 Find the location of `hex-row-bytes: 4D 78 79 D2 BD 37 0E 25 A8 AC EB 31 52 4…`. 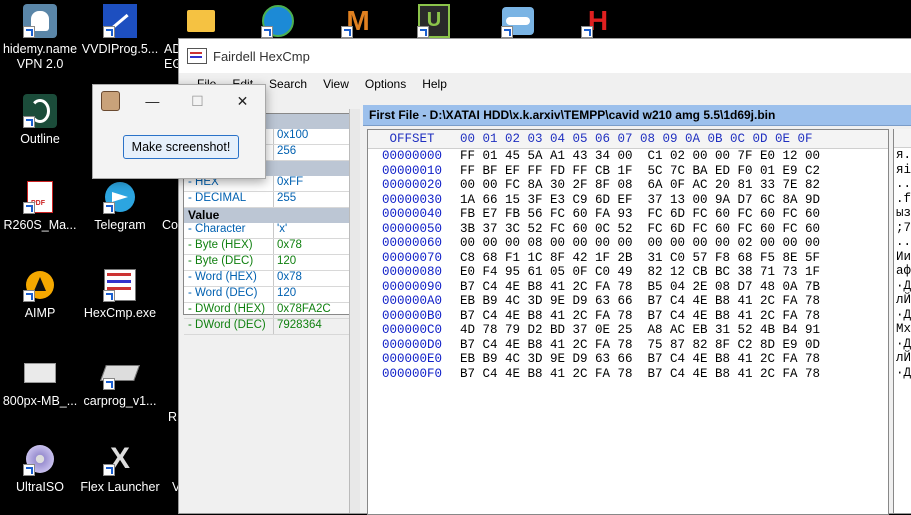

hex-row-bytes: 4D 78 79 D2 BD 37 0E 25 A8 AC EB 31 52 4… is located at coordinates (640, 330).